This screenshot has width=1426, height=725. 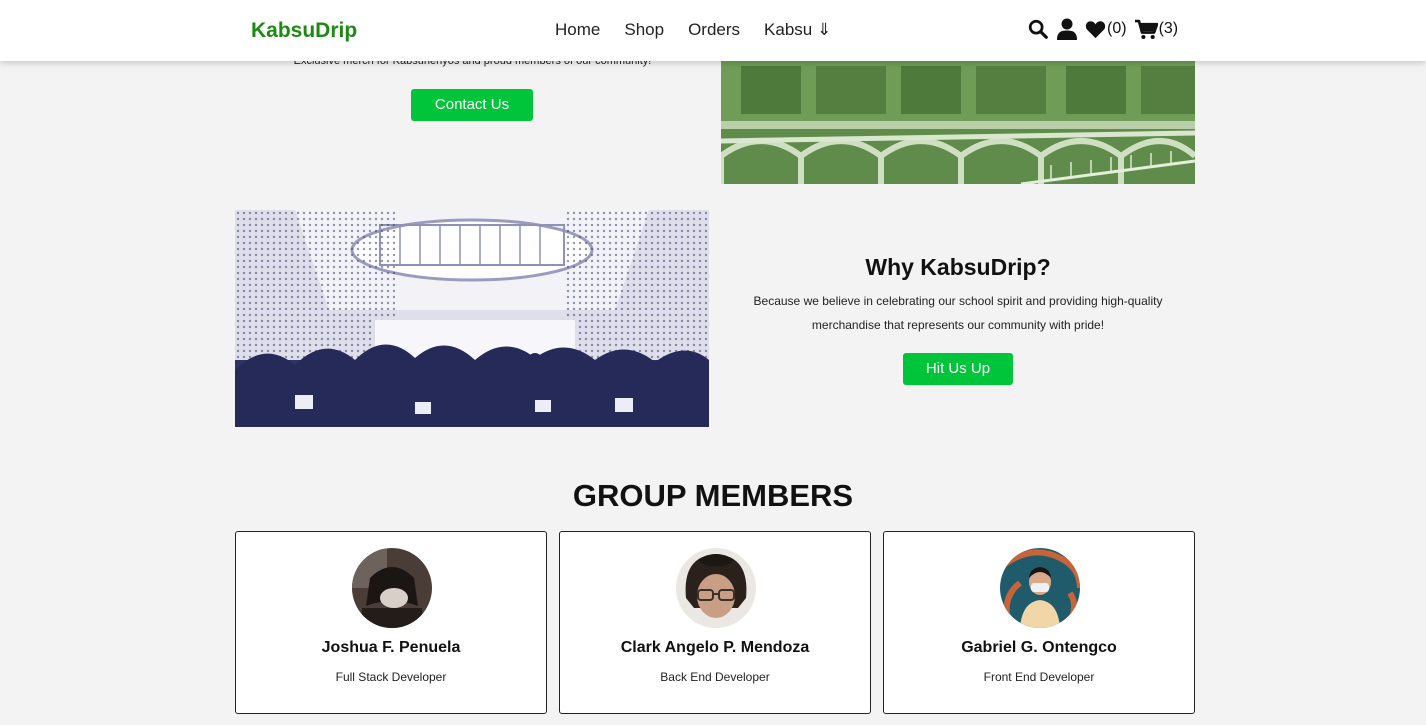 I want to click on nav-icons: (0) (3), so click(x=1102, y=29).